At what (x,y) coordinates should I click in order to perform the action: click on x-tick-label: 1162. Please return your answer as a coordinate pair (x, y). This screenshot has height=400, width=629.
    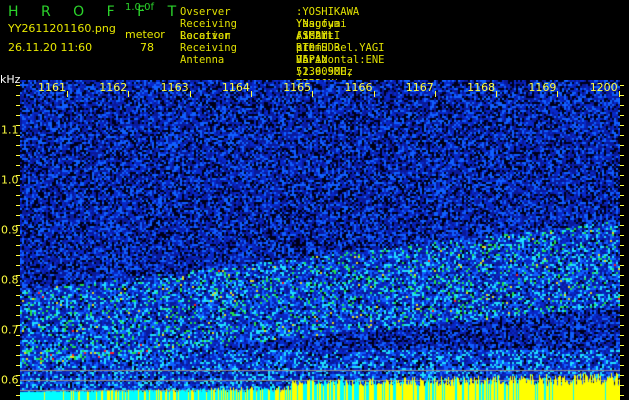
    Looking at the image, I should click on (113, 87).